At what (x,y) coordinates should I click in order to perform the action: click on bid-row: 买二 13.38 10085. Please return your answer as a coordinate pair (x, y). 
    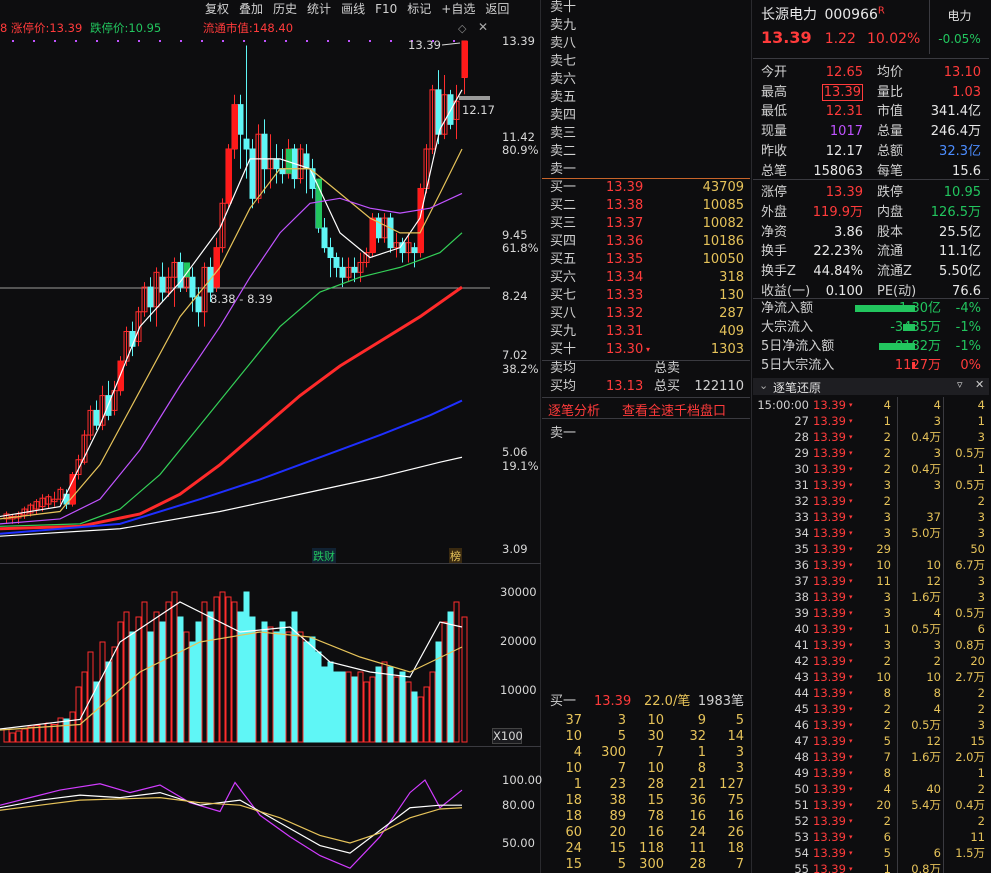
    Looking at the image, I should click on (646, 206).